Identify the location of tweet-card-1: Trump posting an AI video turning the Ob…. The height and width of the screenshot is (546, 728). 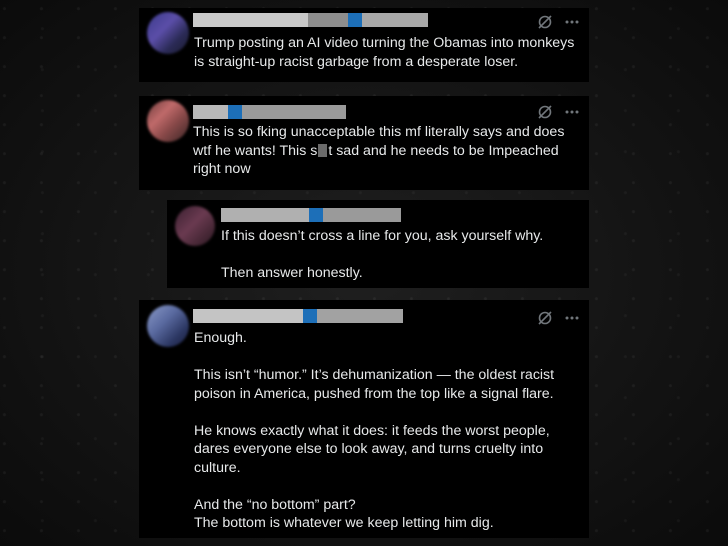
(364, 45).